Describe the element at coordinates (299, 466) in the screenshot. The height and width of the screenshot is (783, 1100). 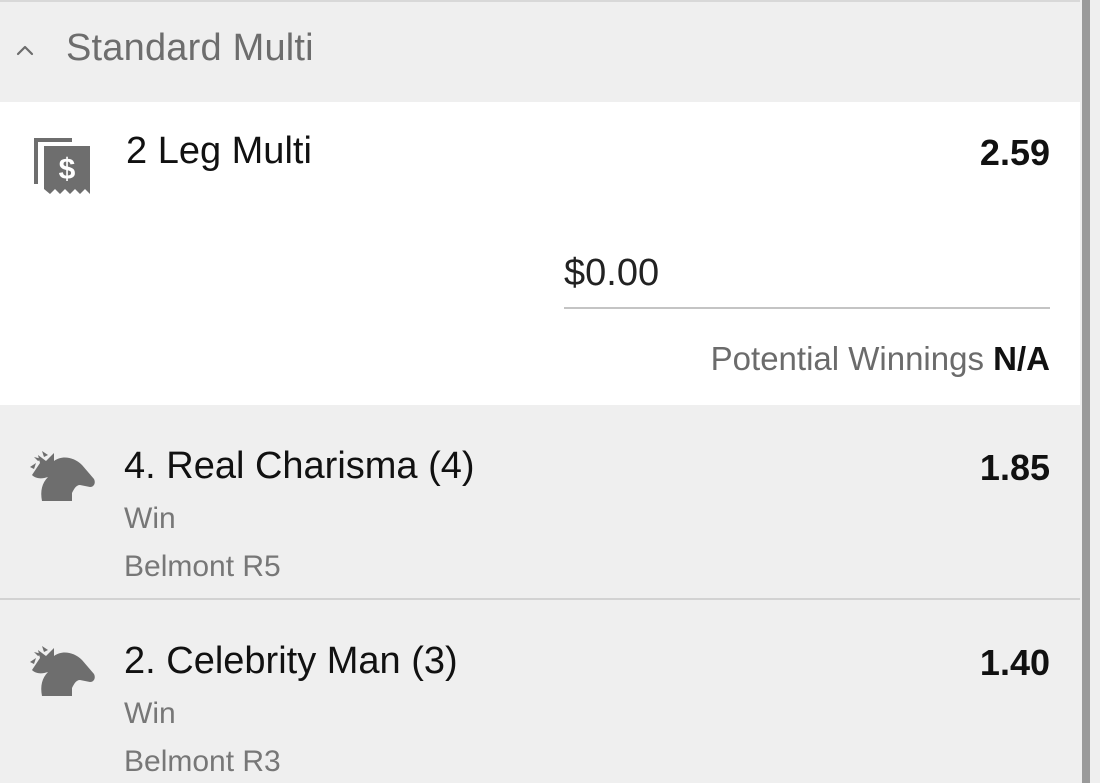
I see `leg-title: 4. Real Charisma (4)` at that location.